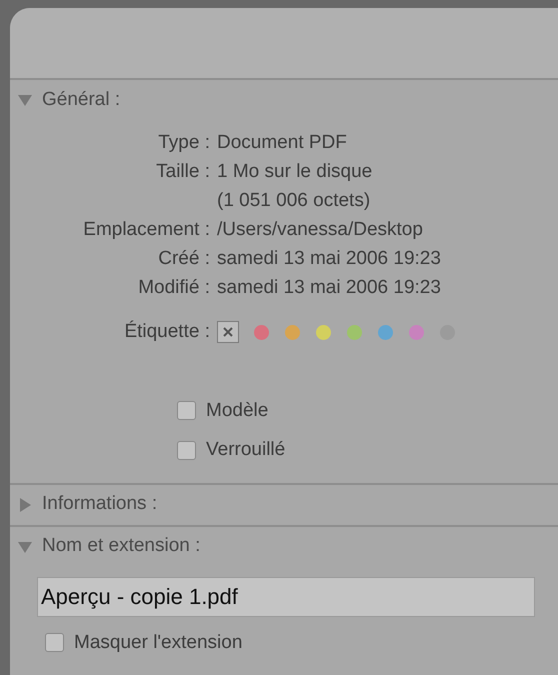 This screenshot has width=558, height=675. What do you see at coordinates (173, 288) in the screenshot?
I see `field-label: Modifié :` at bounding box center [173, 288].